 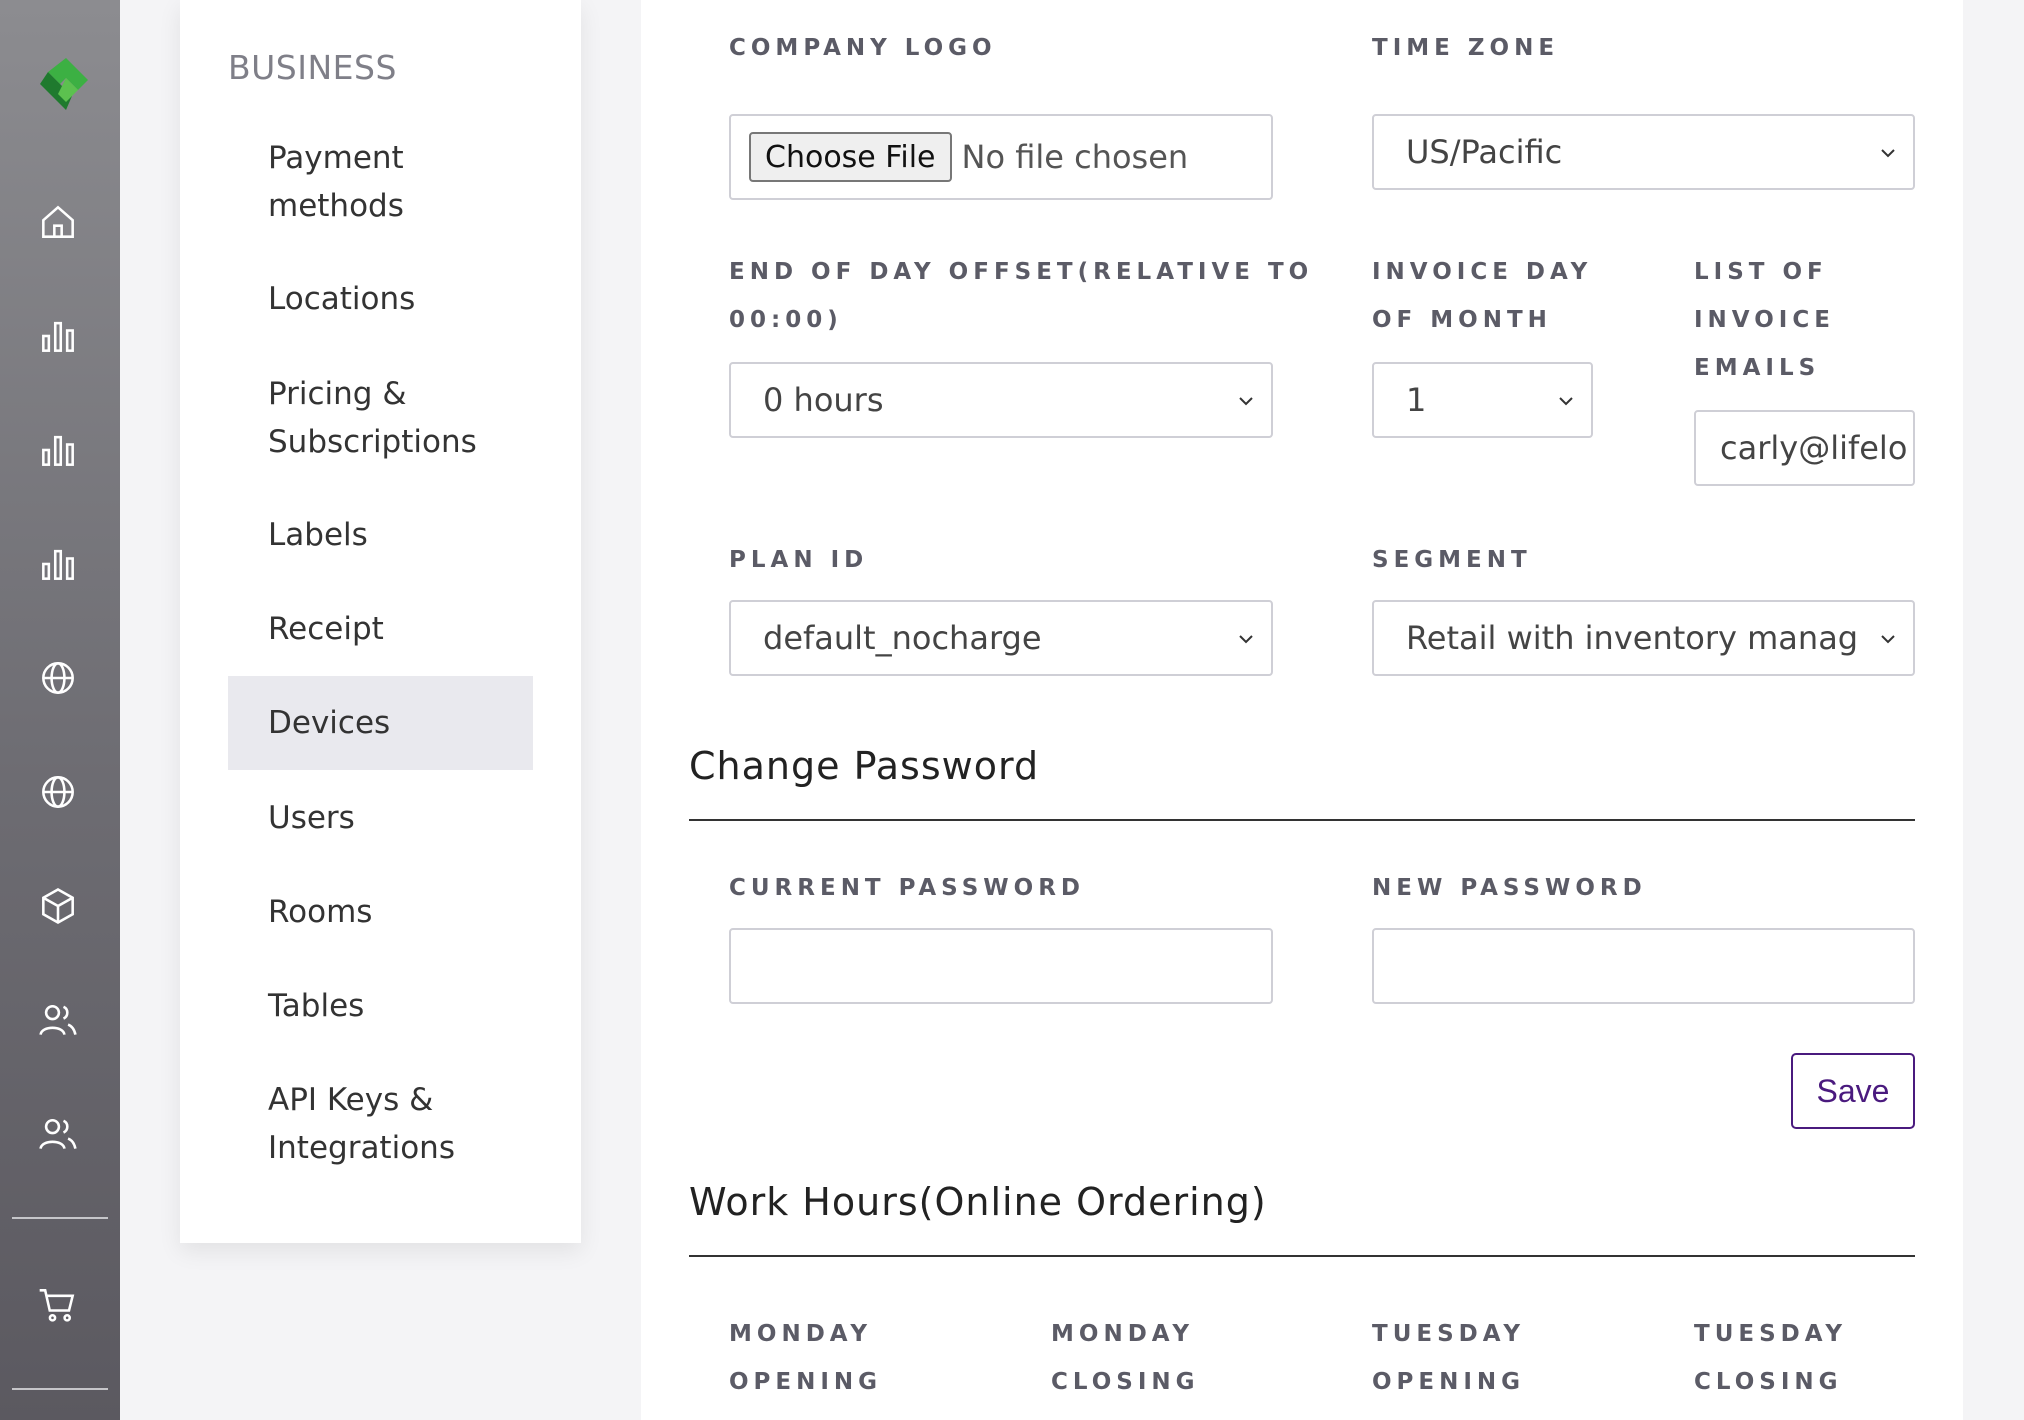 I want to click on current-password-label: CURRENT PASSWORD, so click(x=907, y=888).